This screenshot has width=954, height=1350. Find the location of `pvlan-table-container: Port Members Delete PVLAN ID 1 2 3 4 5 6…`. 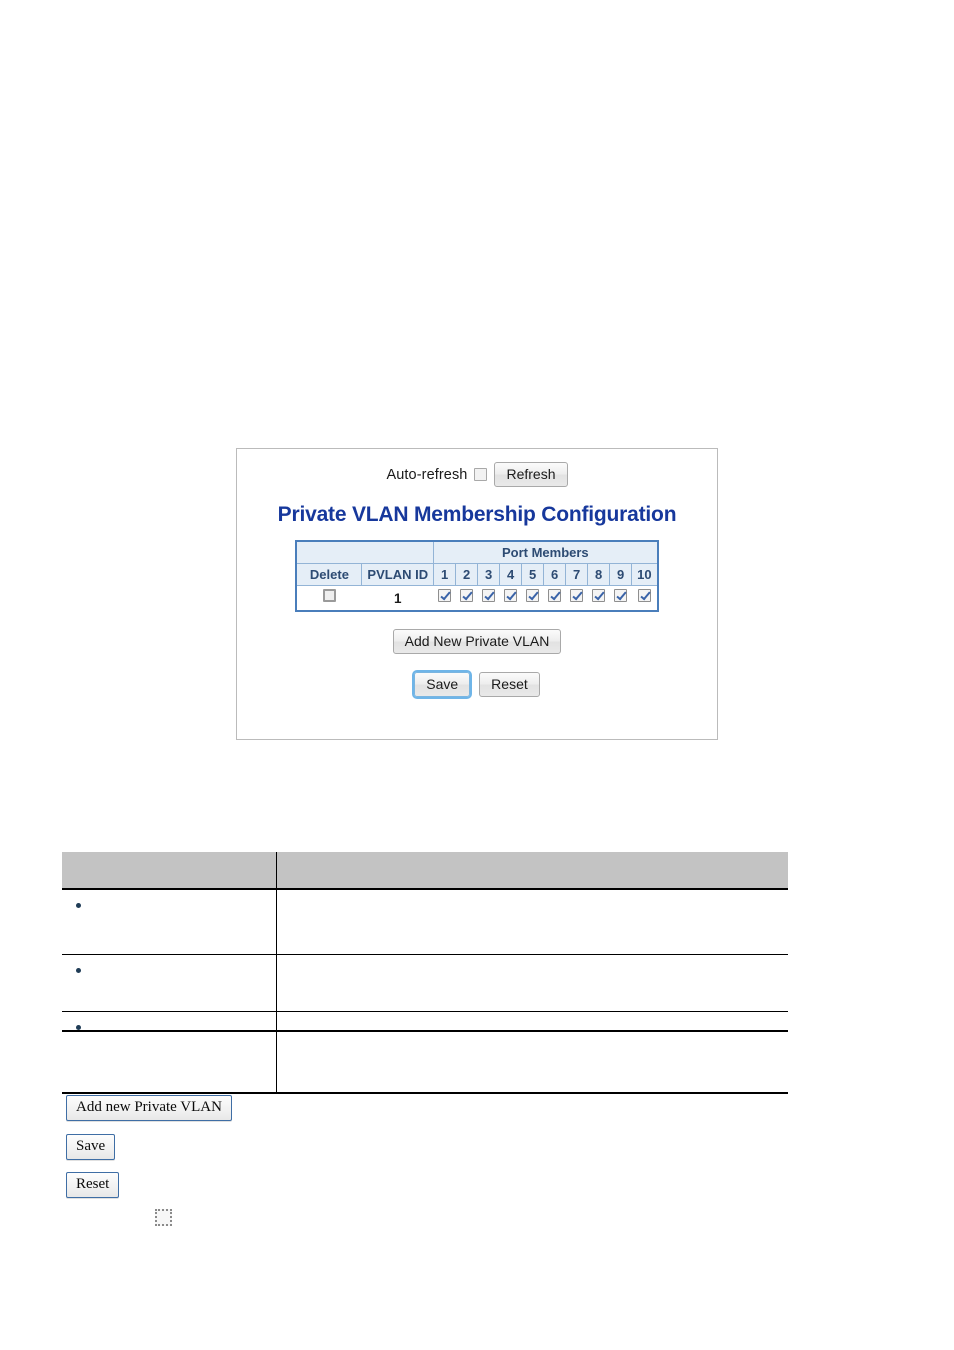

pvlan-table-container: Port Members Delete PVLAN ID 1 2 3 4 5 6… is located at coordinates (477, 576).